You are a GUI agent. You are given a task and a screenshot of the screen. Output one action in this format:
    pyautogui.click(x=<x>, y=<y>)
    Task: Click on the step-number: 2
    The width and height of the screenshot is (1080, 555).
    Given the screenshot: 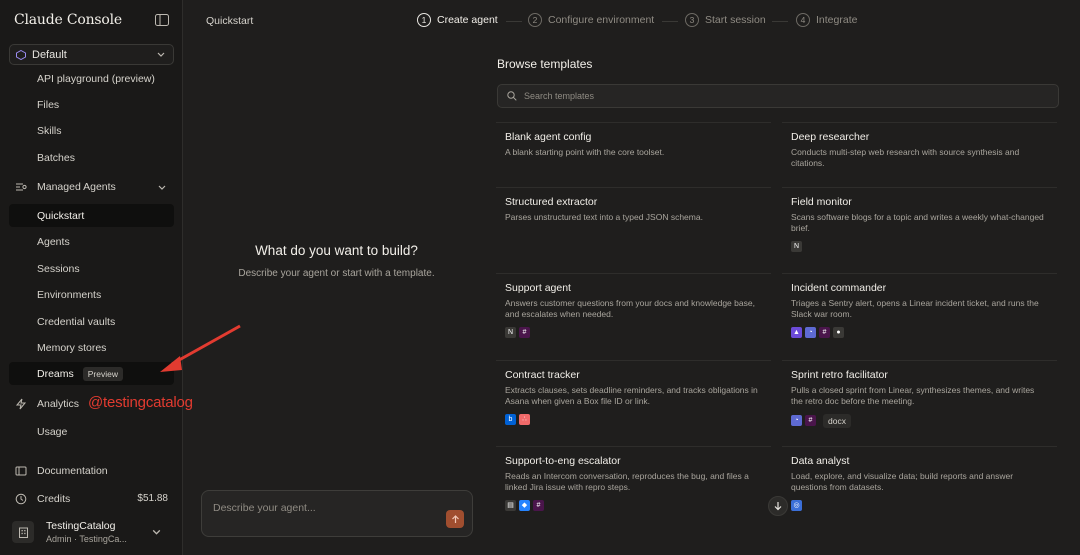 What is the action you would take?
    pyautogui.click(x=535, y=20)
    